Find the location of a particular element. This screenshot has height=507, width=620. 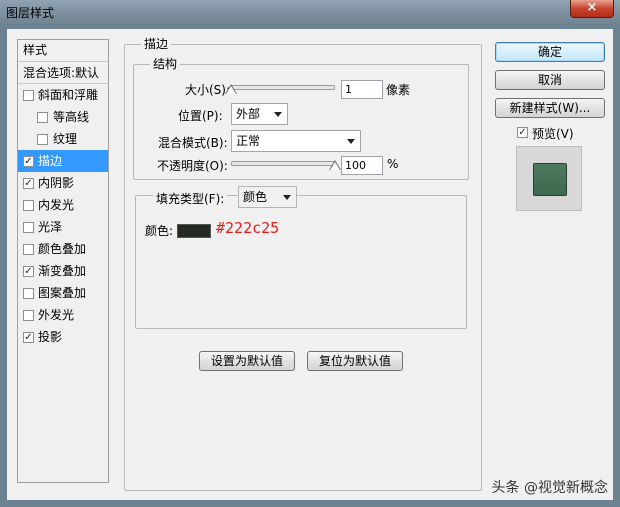

preview-label: 预览(V) is located at coordinates (553, 134).